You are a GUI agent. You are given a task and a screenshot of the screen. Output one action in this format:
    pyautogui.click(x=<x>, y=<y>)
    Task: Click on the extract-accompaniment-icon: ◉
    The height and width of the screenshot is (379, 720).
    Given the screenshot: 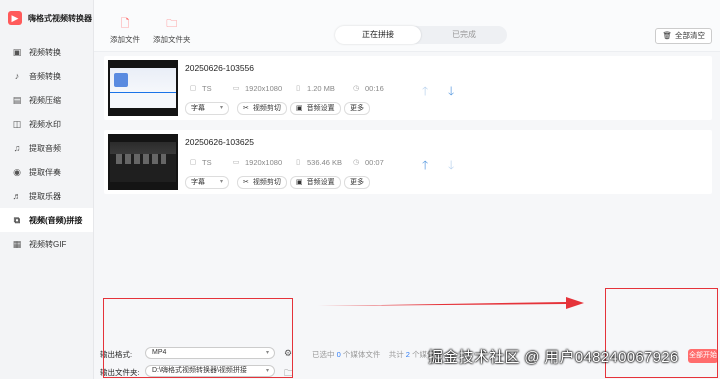 What is the action you would take?
    pyautogui.click(x=17, y=172)
    